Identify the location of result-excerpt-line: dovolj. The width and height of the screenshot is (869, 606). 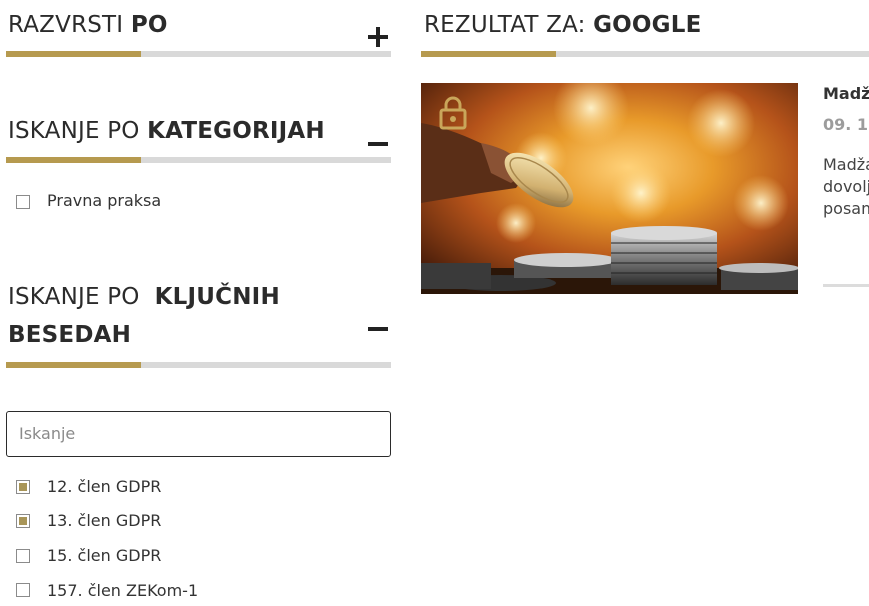
(846, 186).